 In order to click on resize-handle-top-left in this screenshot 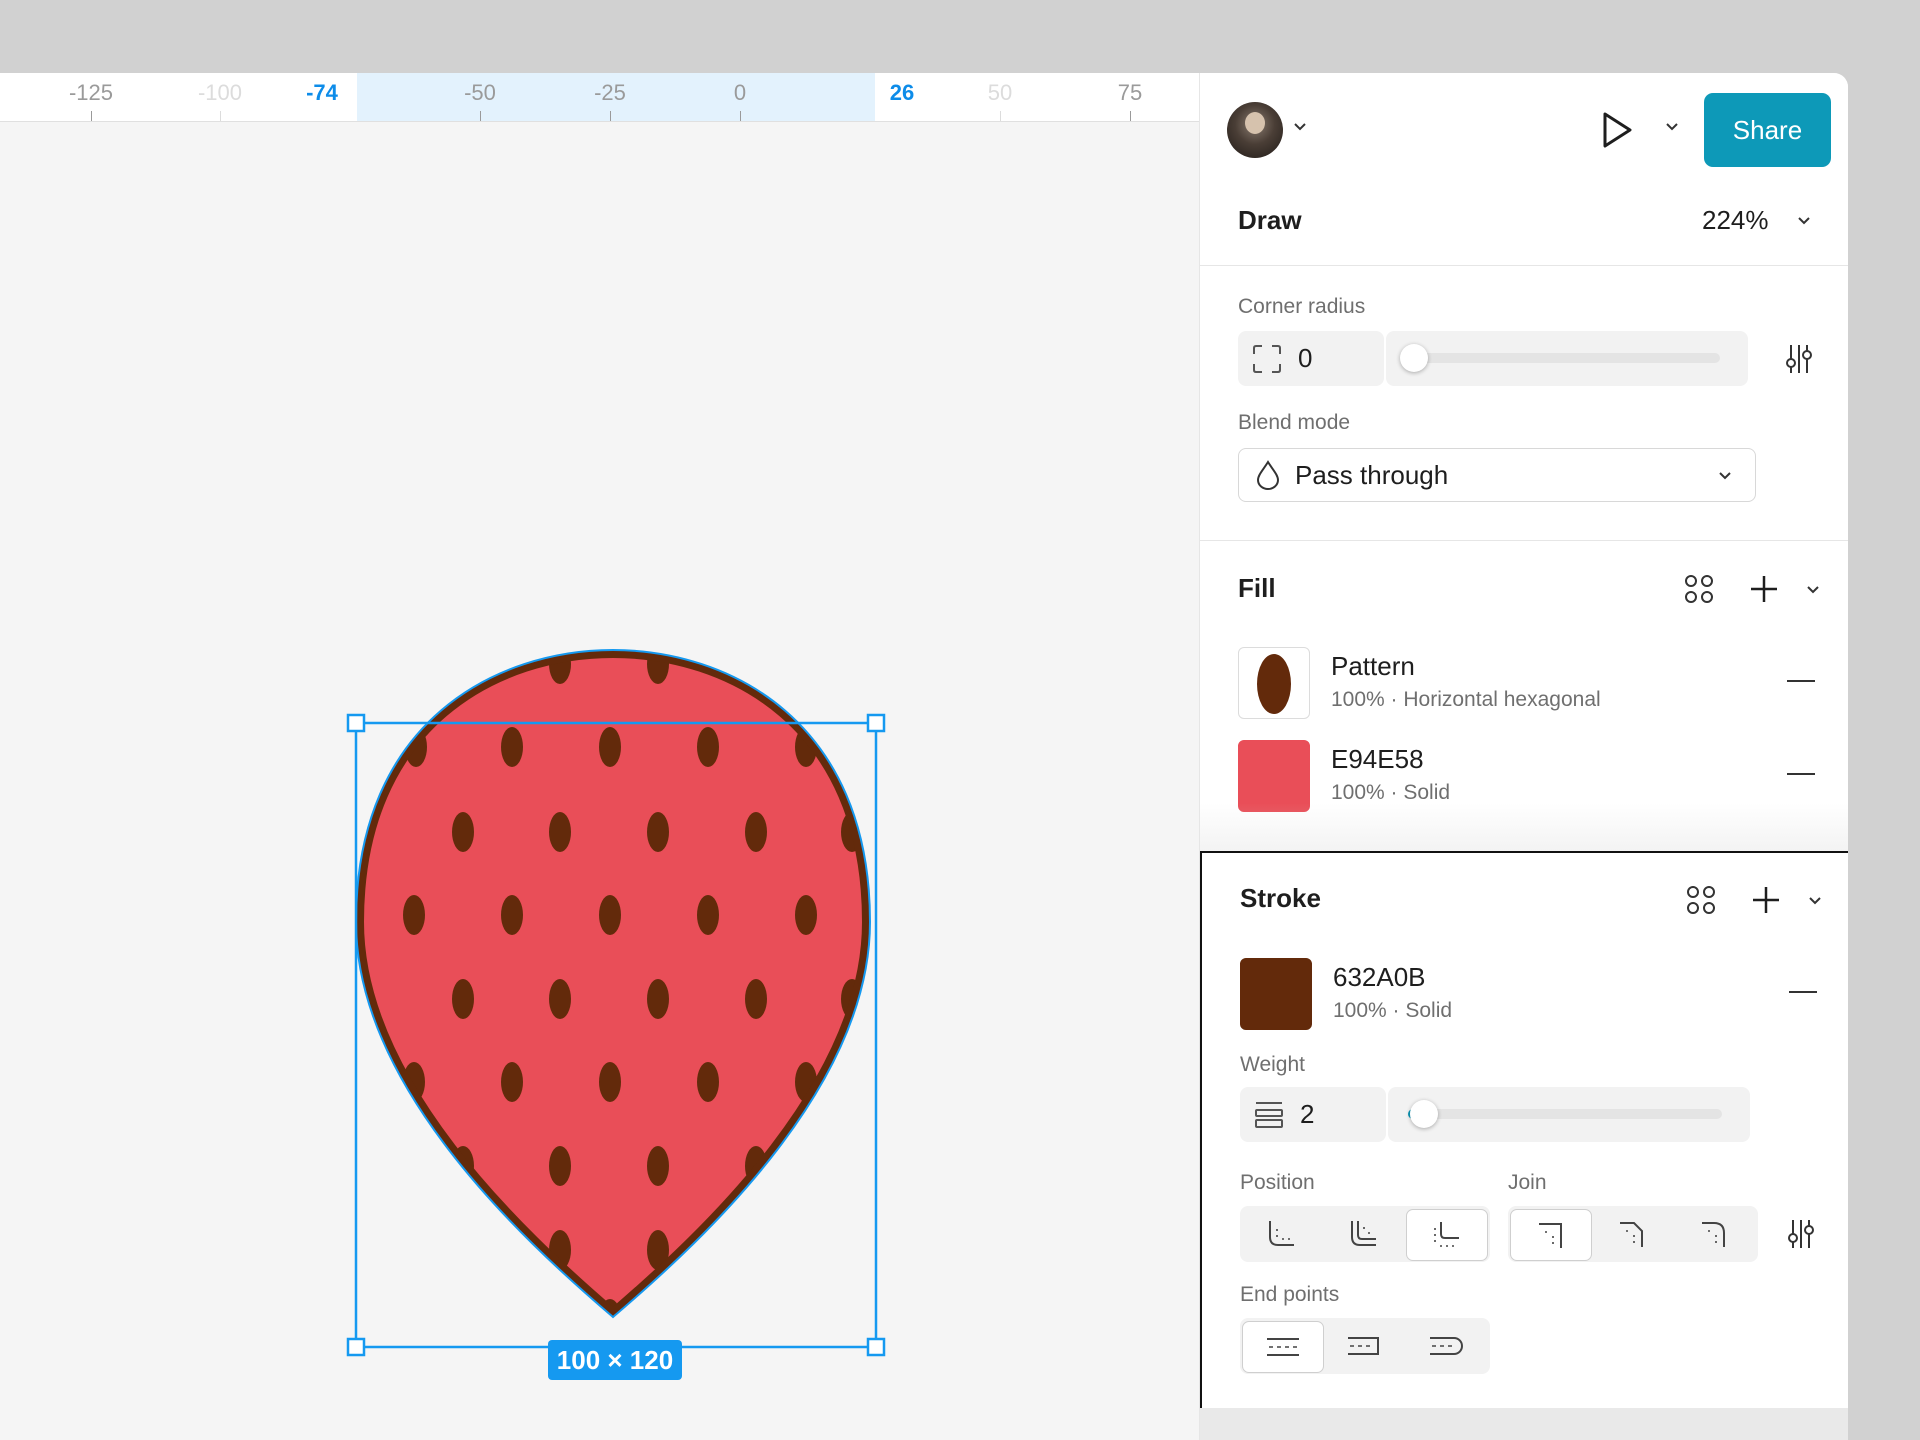, I will do `click(356, 723)`.